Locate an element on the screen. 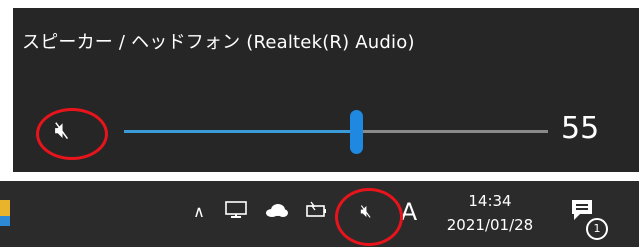 This screenshot has height=247, width=639. network-icon is located at coordinates (236, 212).